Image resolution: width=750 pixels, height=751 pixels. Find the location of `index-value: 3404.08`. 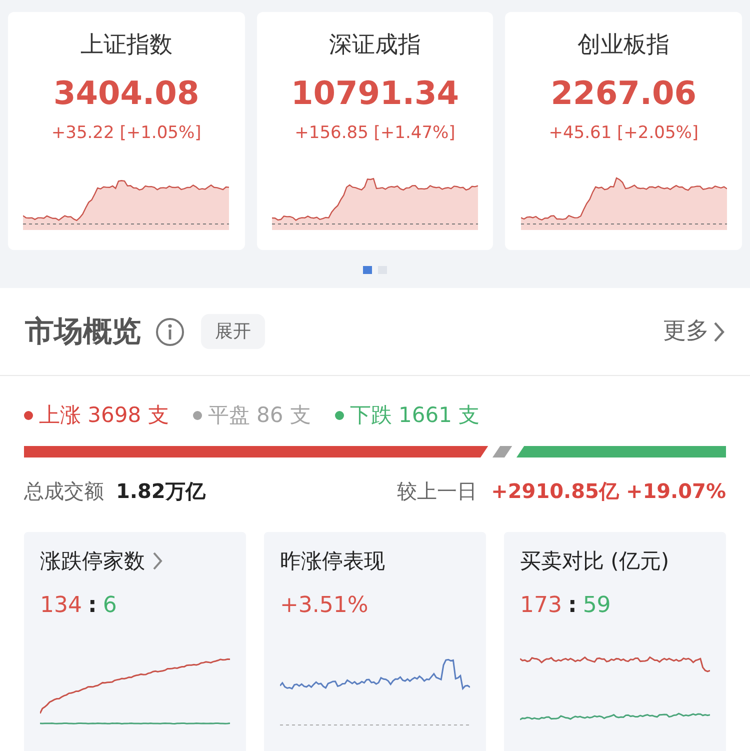

index-value: 3404.08 is located at coordinates (126, 93).